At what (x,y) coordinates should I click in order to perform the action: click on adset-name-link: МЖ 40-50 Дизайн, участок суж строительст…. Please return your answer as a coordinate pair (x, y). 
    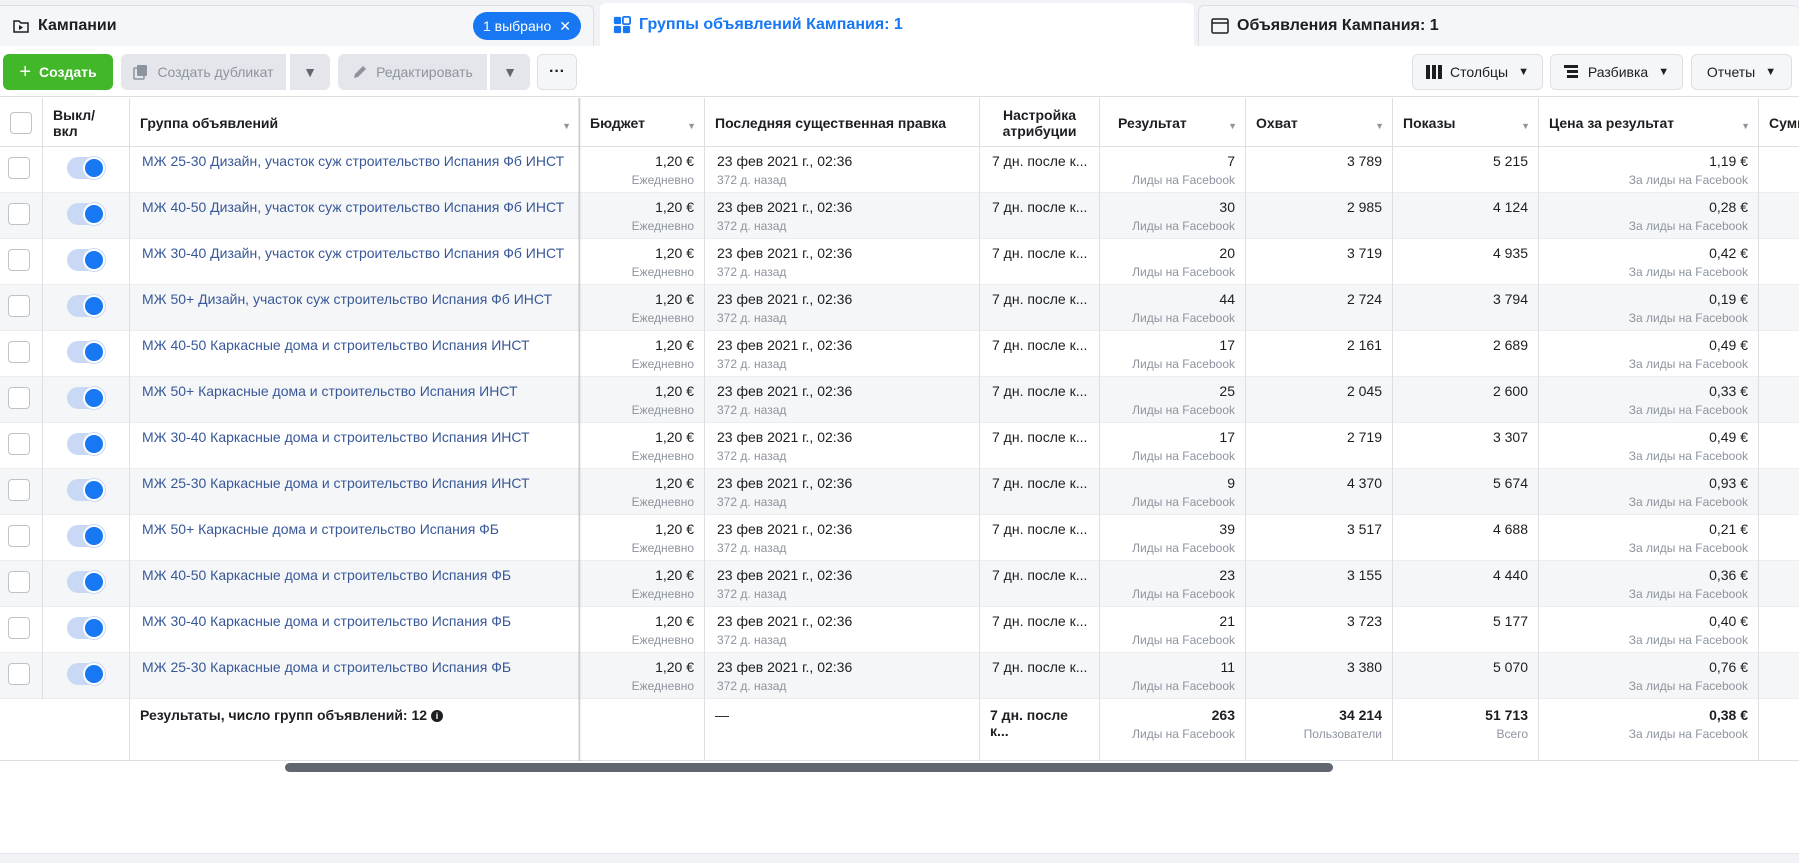
    Looking at the image, I should click on (355, 207).